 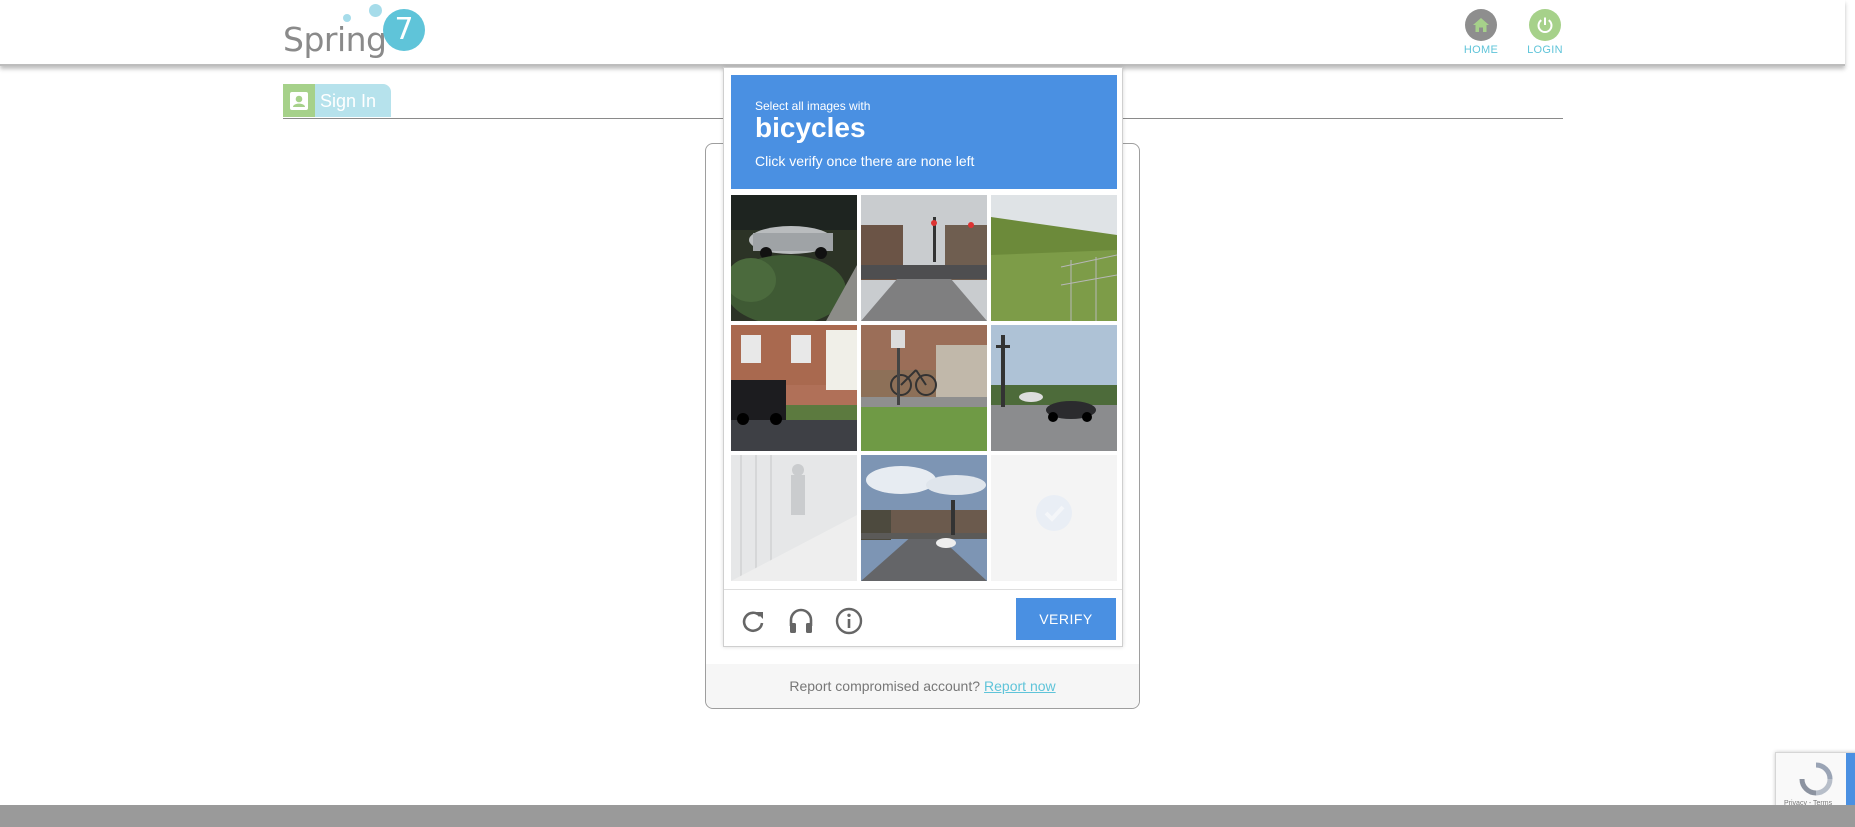 I want to click on home-icon, so click(x=1481, y=25).